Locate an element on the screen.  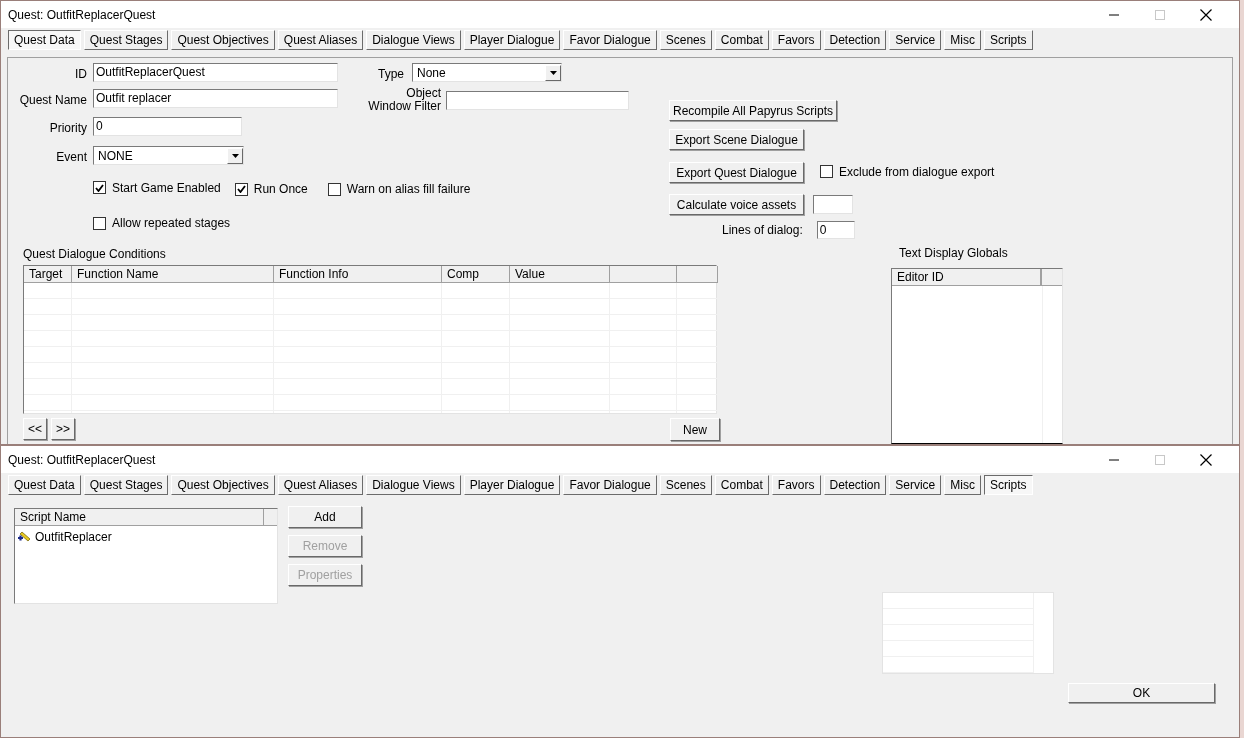
readout-field: 0 is located at coordinates (835, 230).